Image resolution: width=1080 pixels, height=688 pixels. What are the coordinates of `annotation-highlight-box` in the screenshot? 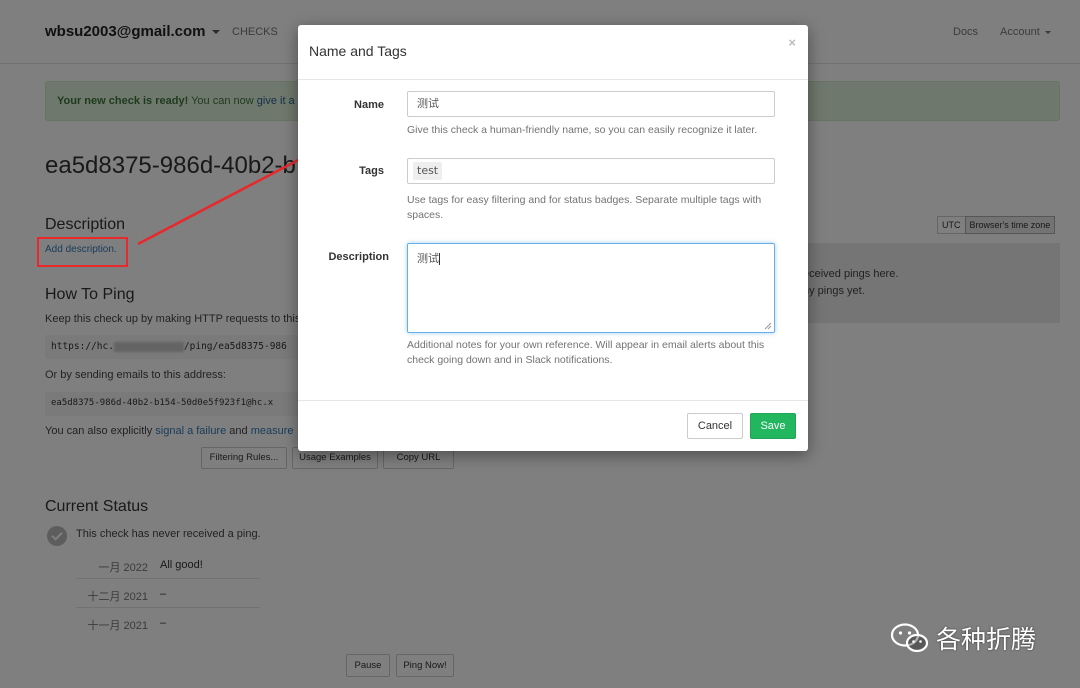 It's located at (82, 252).